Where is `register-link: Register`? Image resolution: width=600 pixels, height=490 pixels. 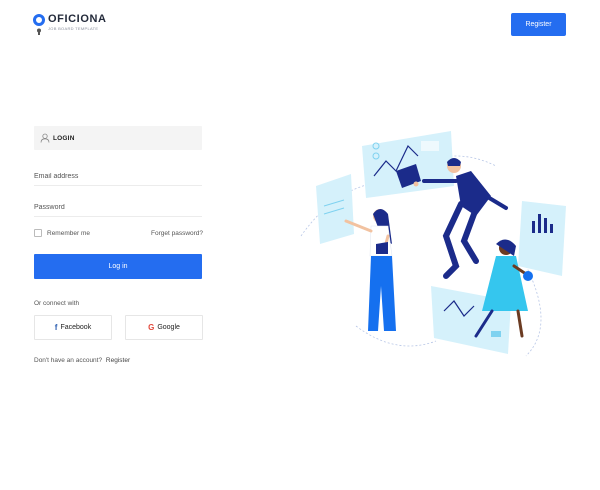
register-link: Register is located at coordinates (118, 360).